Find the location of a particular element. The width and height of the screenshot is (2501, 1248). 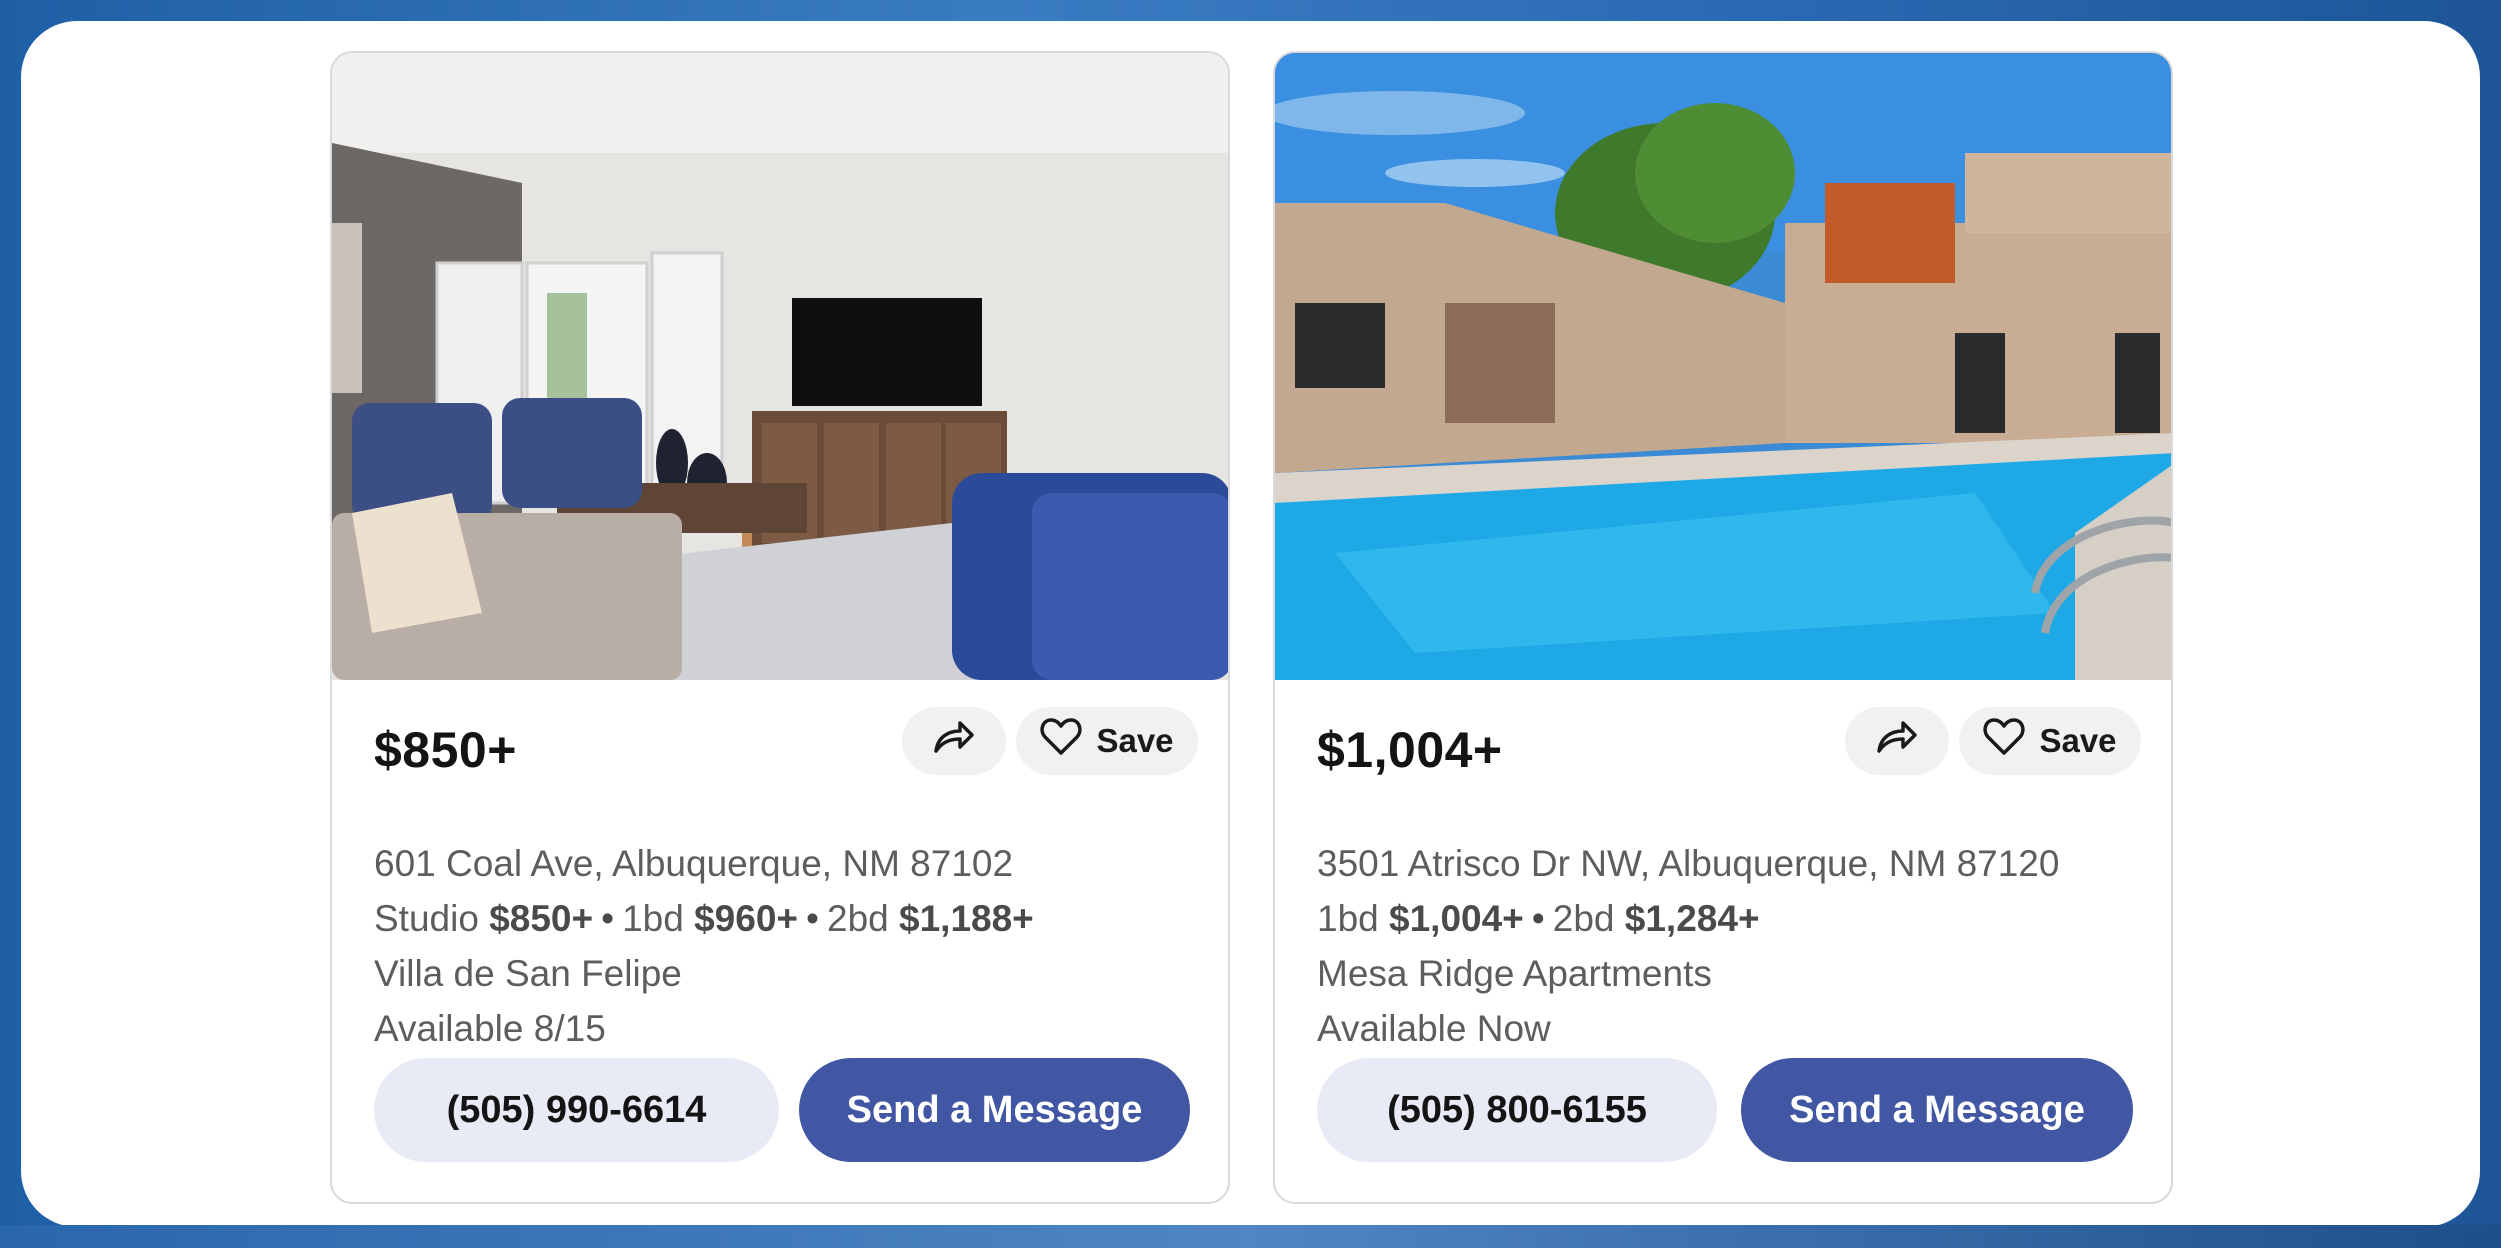

unit-price: $960+ is located at coordinates (746, 918).